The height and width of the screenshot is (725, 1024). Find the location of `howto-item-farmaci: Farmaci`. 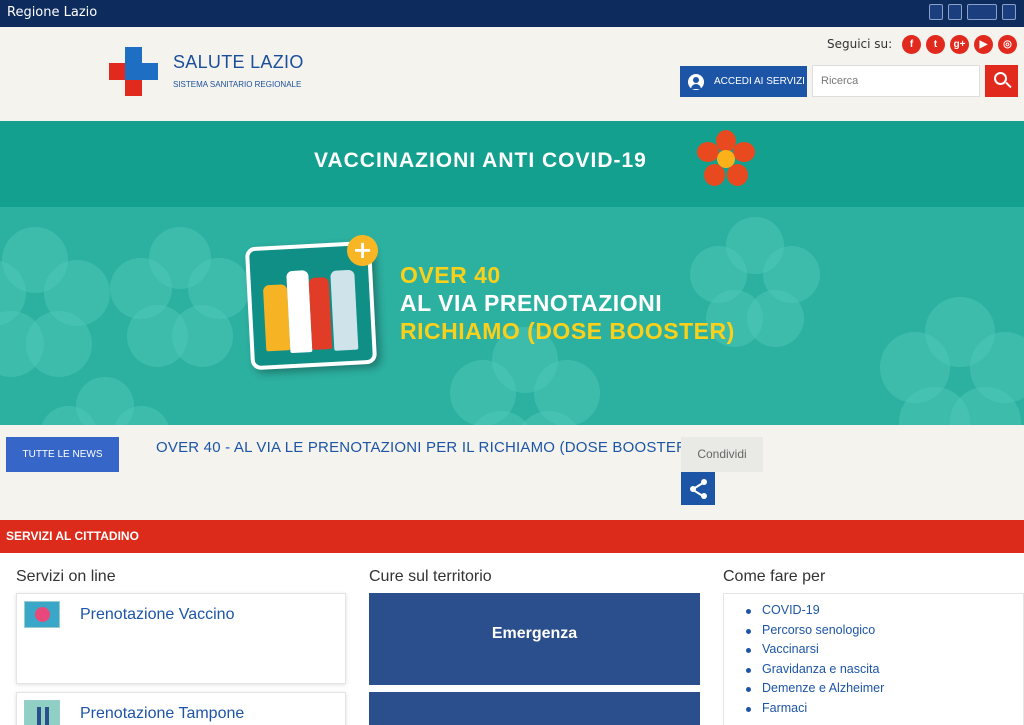

howto-item-farmaci: Farmaci is located at coordinates (884, 711).